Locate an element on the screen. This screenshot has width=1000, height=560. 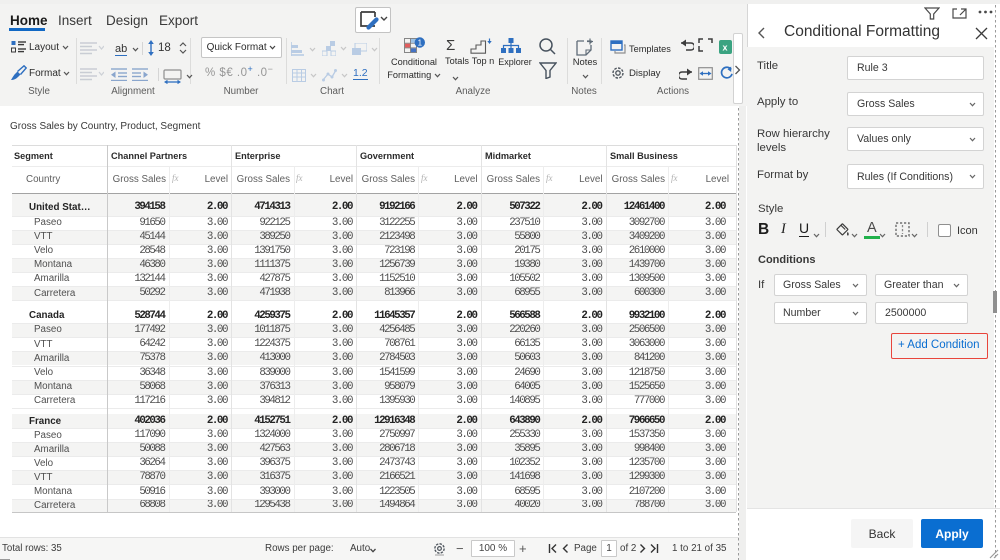
svg-text: x is located at coordinates (724, 48).